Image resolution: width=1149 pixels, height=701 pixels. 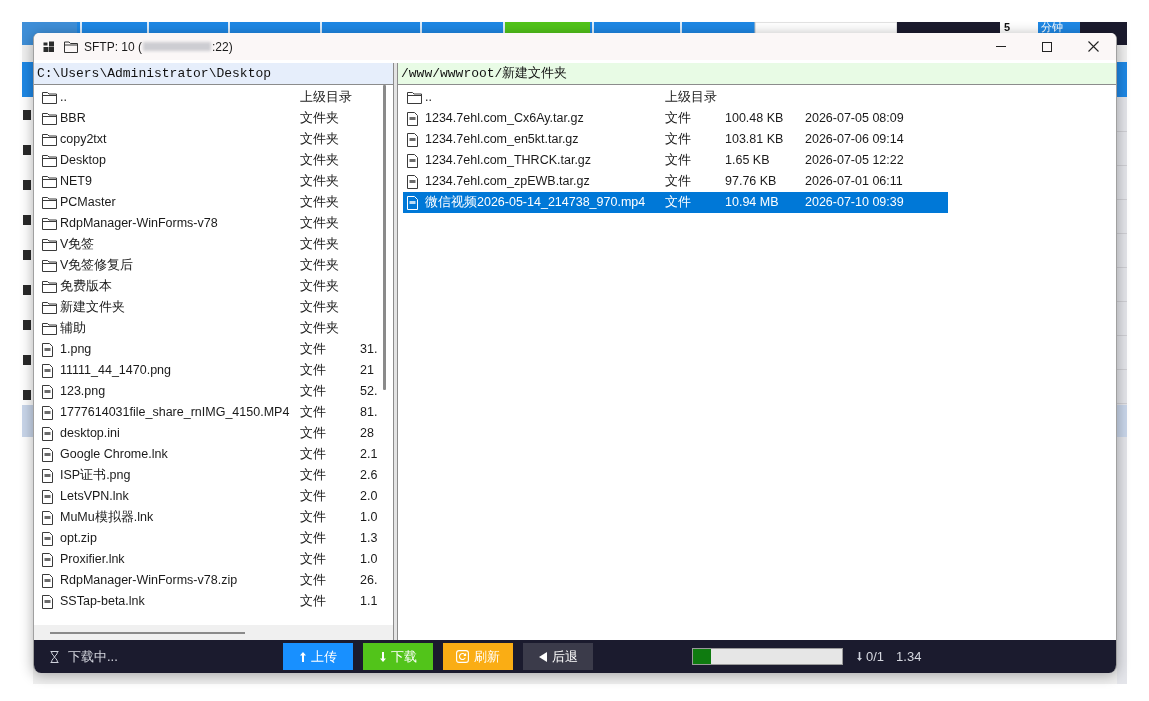 What do you see at coordinates (875, 656) in the screenshot?
I see `transfer-count: 0/1` at bounding box center [875, 656].